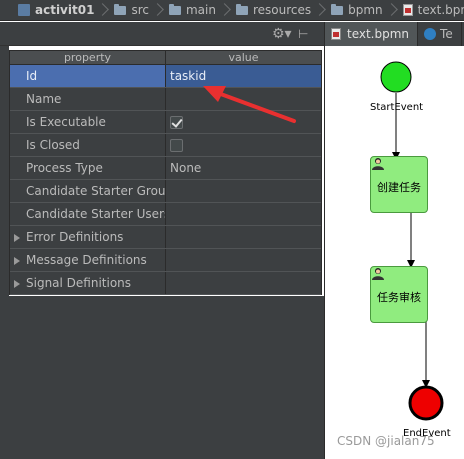 Image resolution: width=464 pixels, height=459 pixels. Describe the element at coordinates (79, 283) in the screenshot. I see `property-name: Signal Definitions` at that location.